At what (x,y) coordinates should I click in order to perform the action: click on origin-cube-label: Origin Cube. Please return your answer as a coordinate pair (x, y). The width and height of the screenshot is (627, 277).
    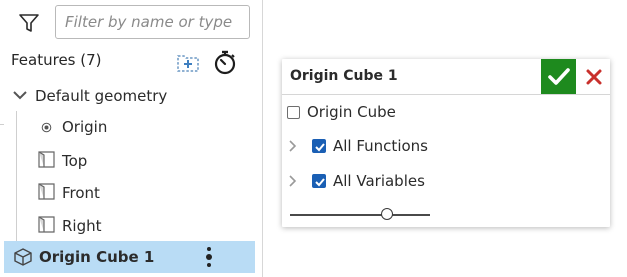
    Looking at the image, I should click on (351, 112).